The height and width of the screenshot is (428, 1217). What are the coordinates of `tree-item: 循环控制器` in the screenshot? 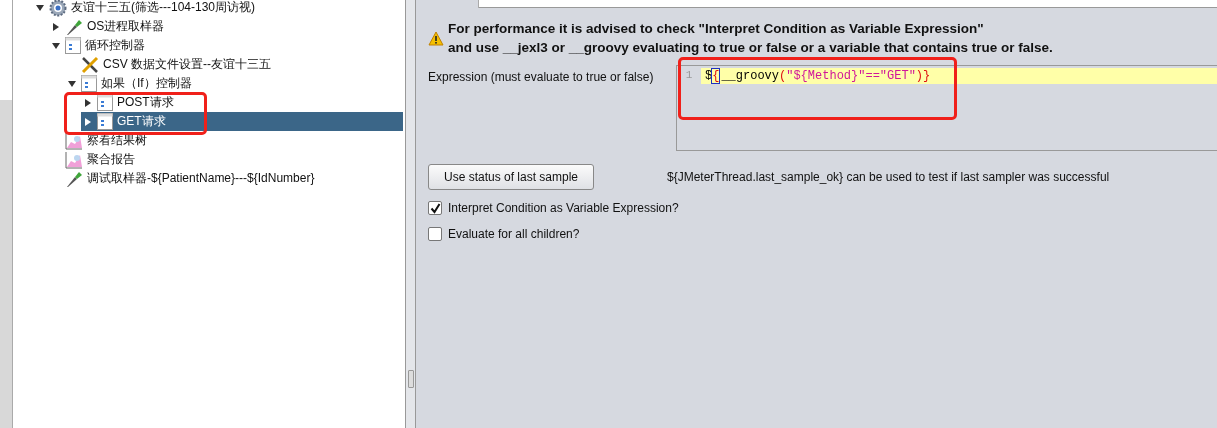 It's located at (226, 45).